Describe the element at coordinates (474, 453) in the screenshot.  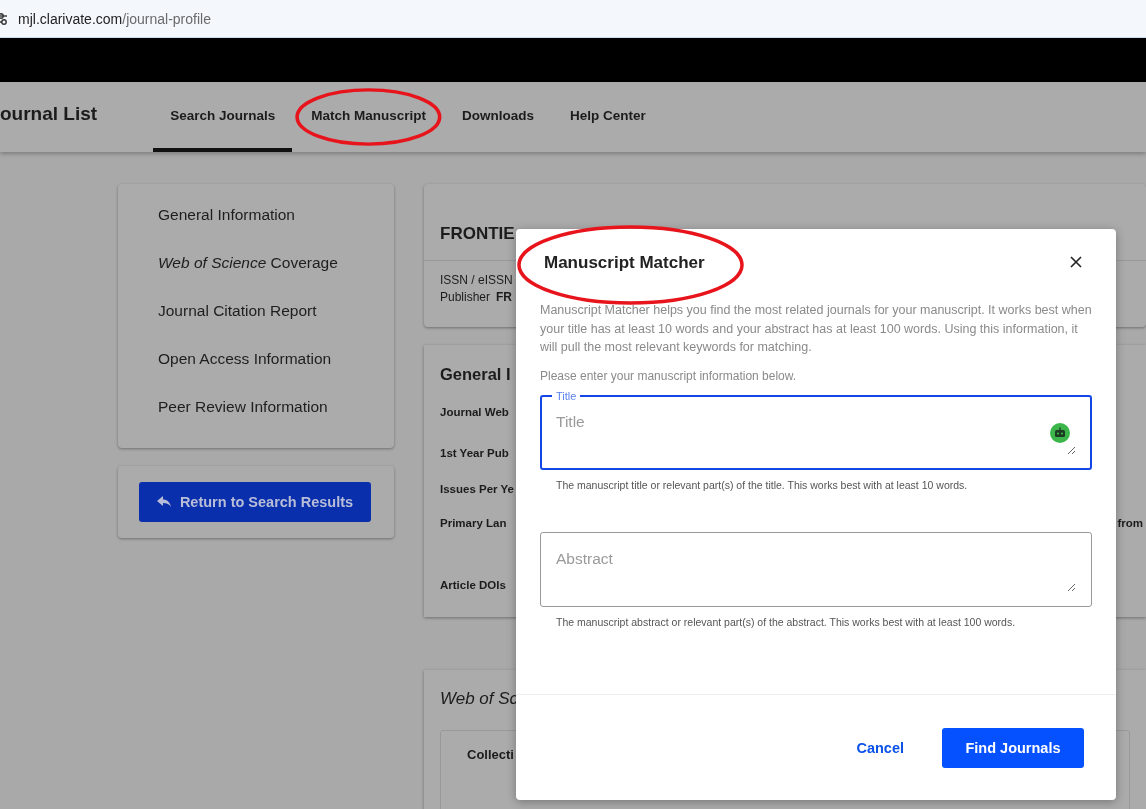
I see `field-label: 1st Year Pub` at that location.